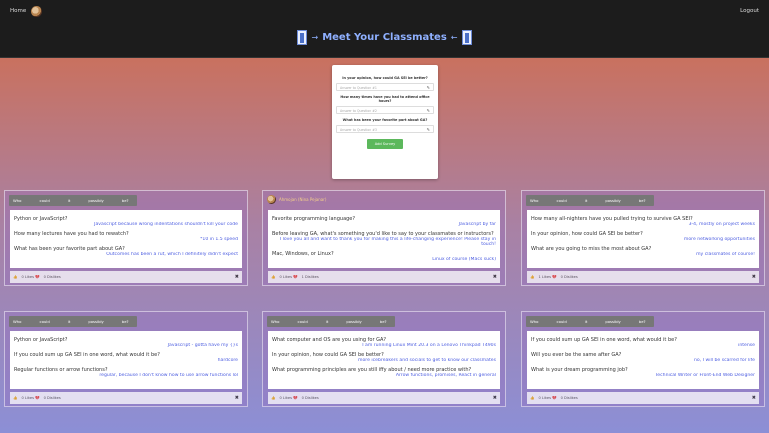  What do you see at coordinates (724, 361) in the screenshot?
I see `answer-text: no, I will be scarred for life` at bounding box center [724, 361].